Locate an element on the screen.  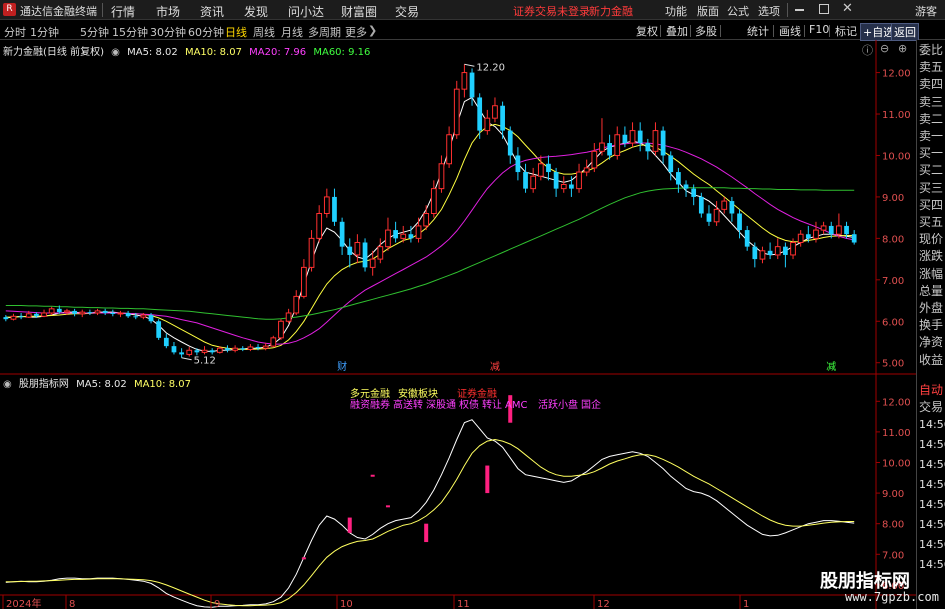
side-label: 收益 is located at coordinates (931, 359).